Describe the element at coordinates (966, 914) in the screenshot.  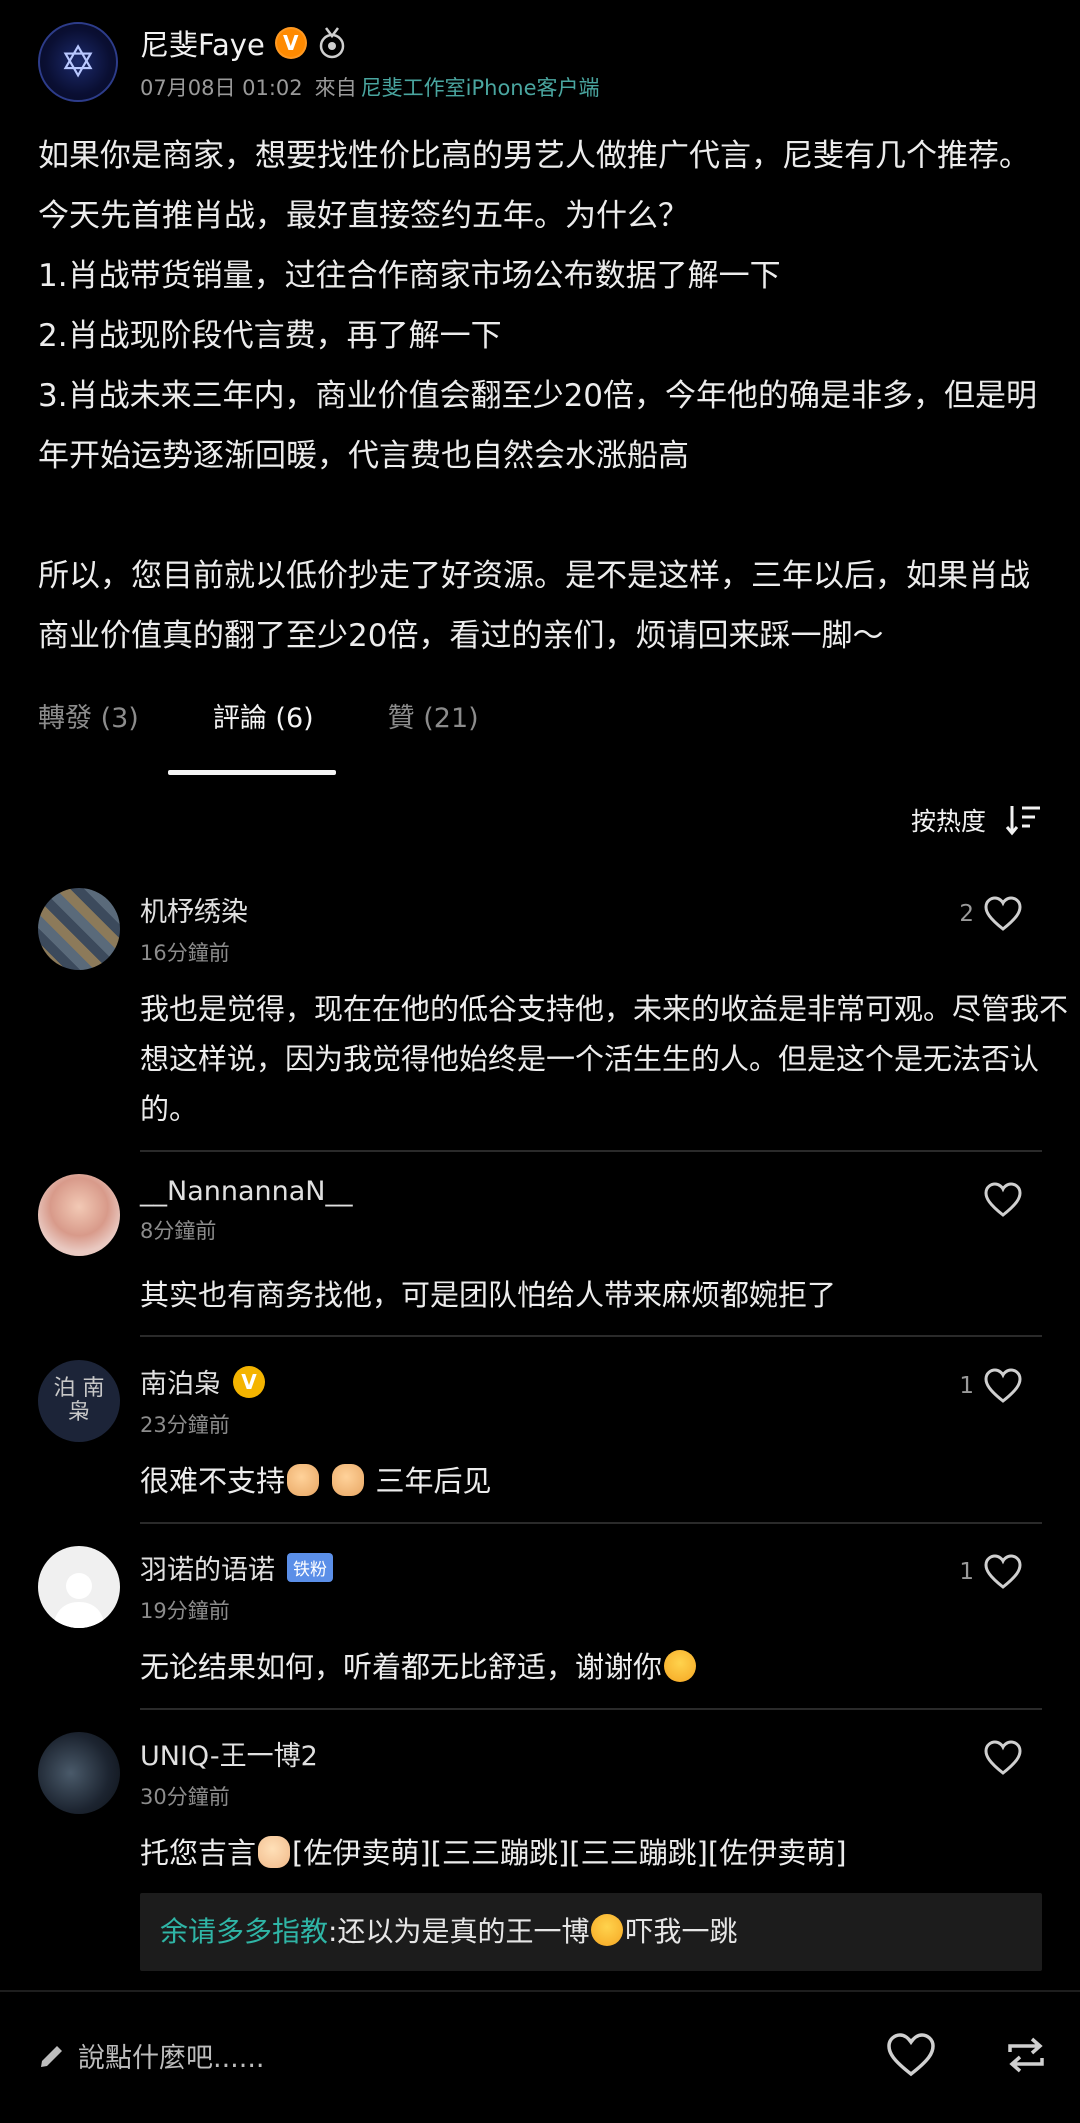
I see `like-count: 2` at that location.